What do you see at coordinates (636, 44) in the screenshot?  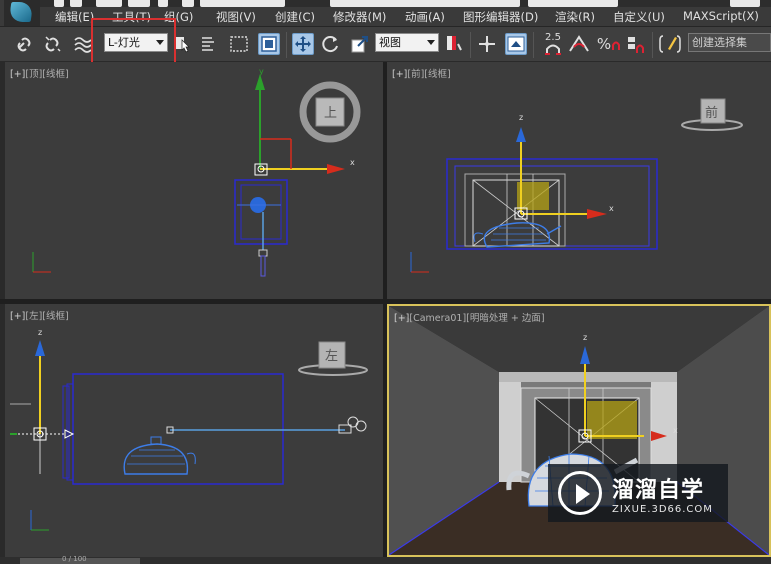 I see `spinner-snap-icon` at bounding box center [636, 44].